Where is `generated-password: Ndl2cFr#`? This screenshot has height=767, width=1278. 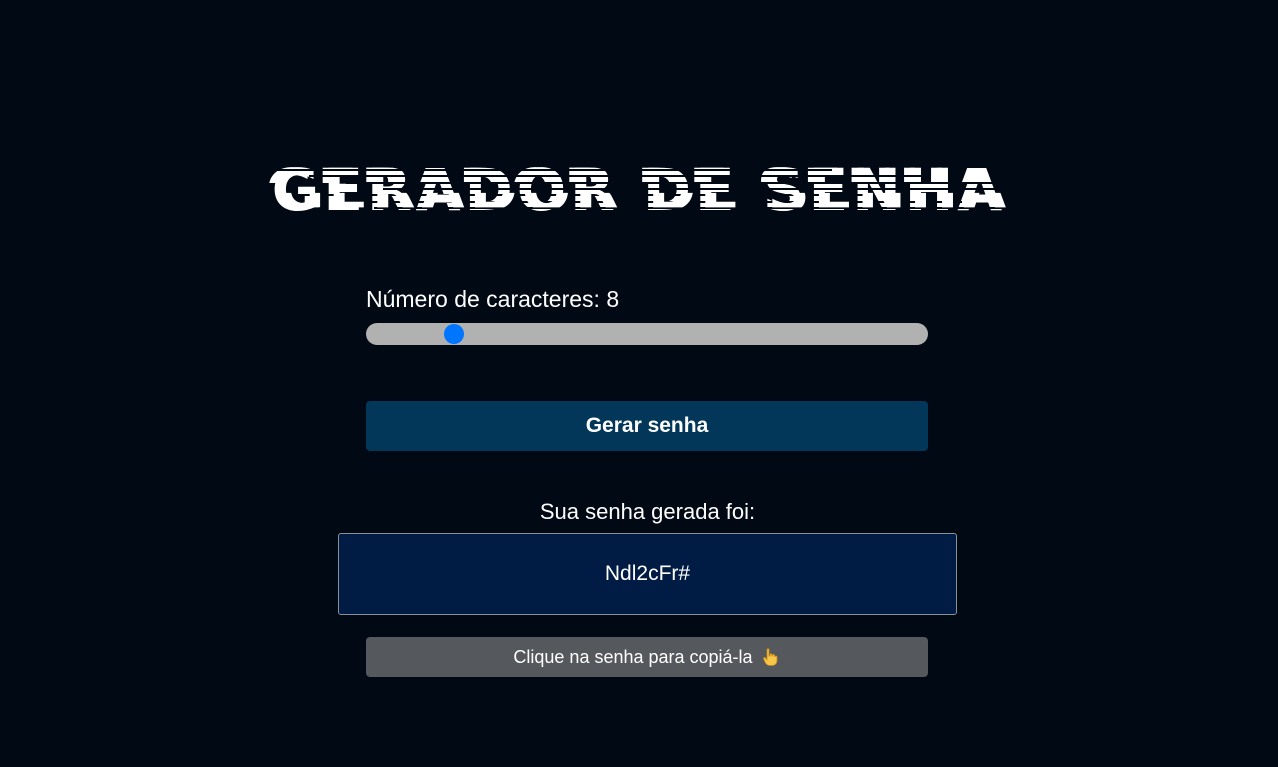
generated-password: Ndl2cFr# is located at coordinates (647, 574).